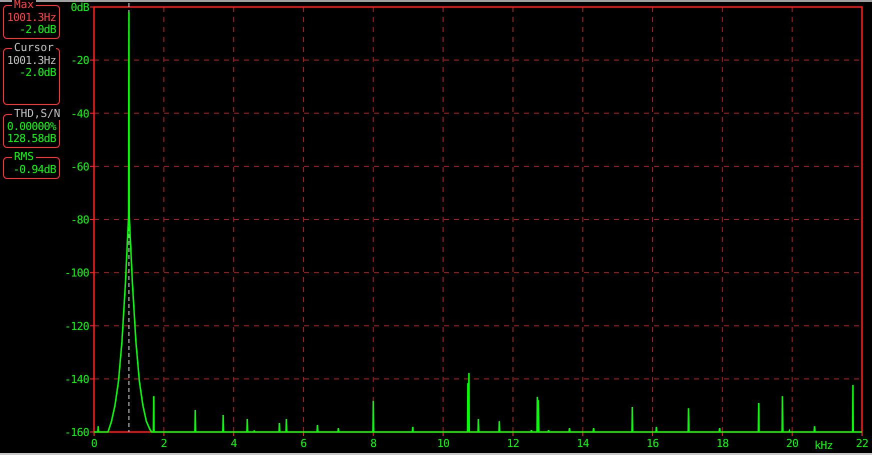 This screenshot has width=872, height=455. I want to click on axis-tick-label: 12, so click(513, 443).